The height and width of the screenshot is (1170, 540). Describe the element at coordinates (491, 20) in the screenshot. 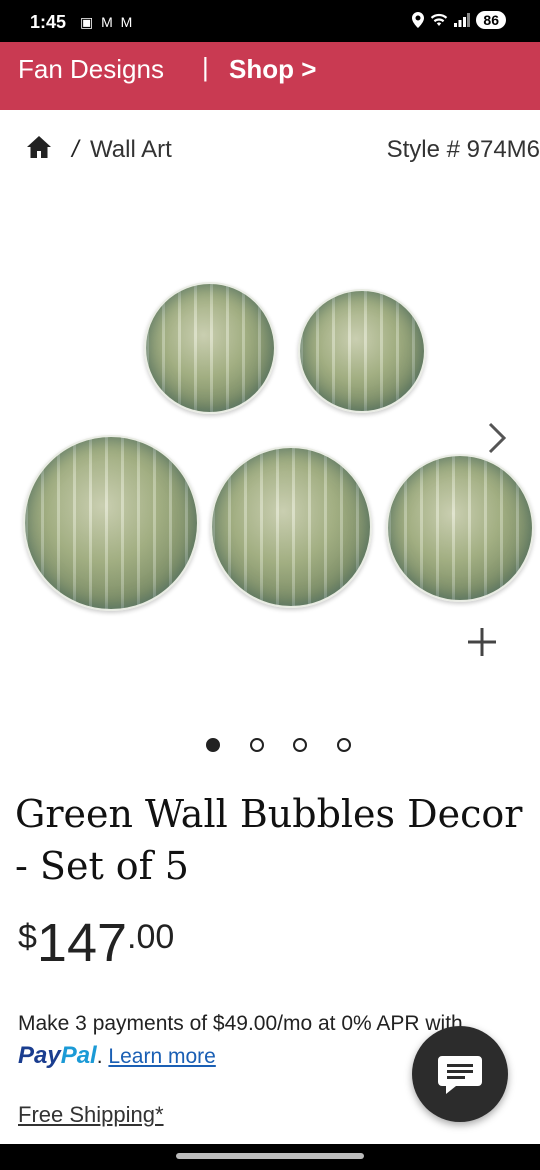

I see `battery-indicator: 86` at that location.